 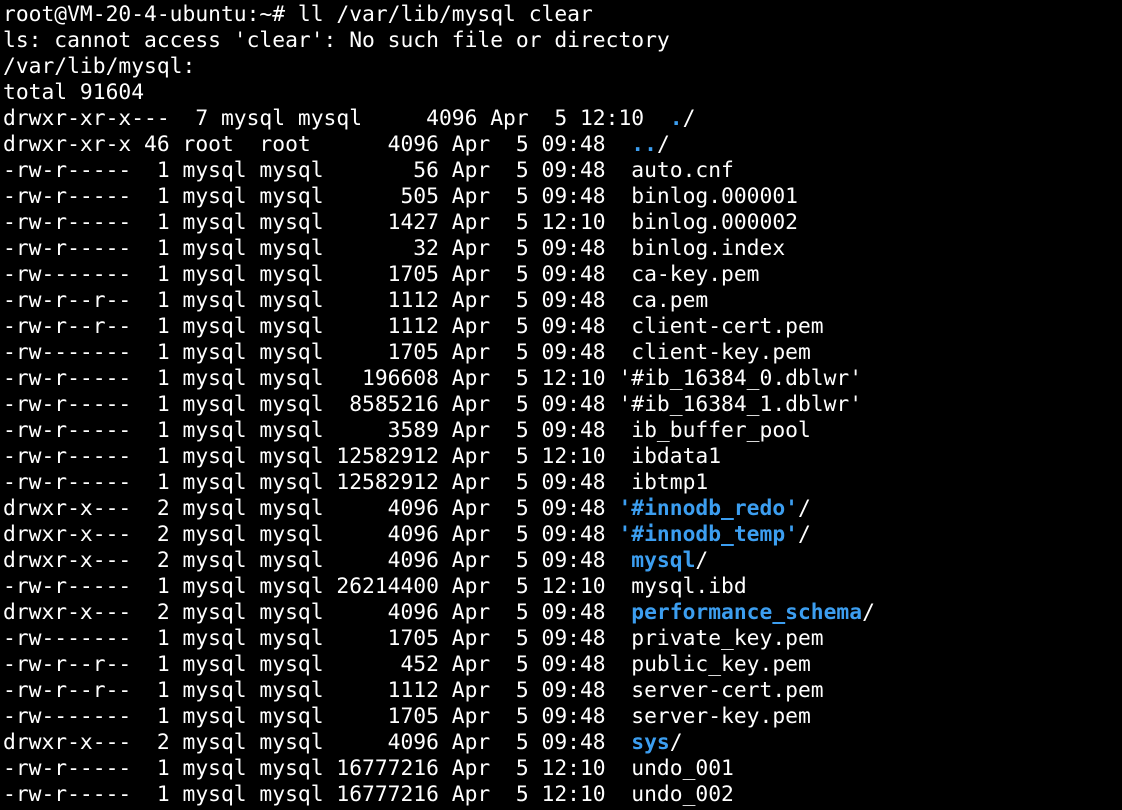 I want to click on entry-name-file: #ib_16384_0.dblwr, so click(x=740, y=378).